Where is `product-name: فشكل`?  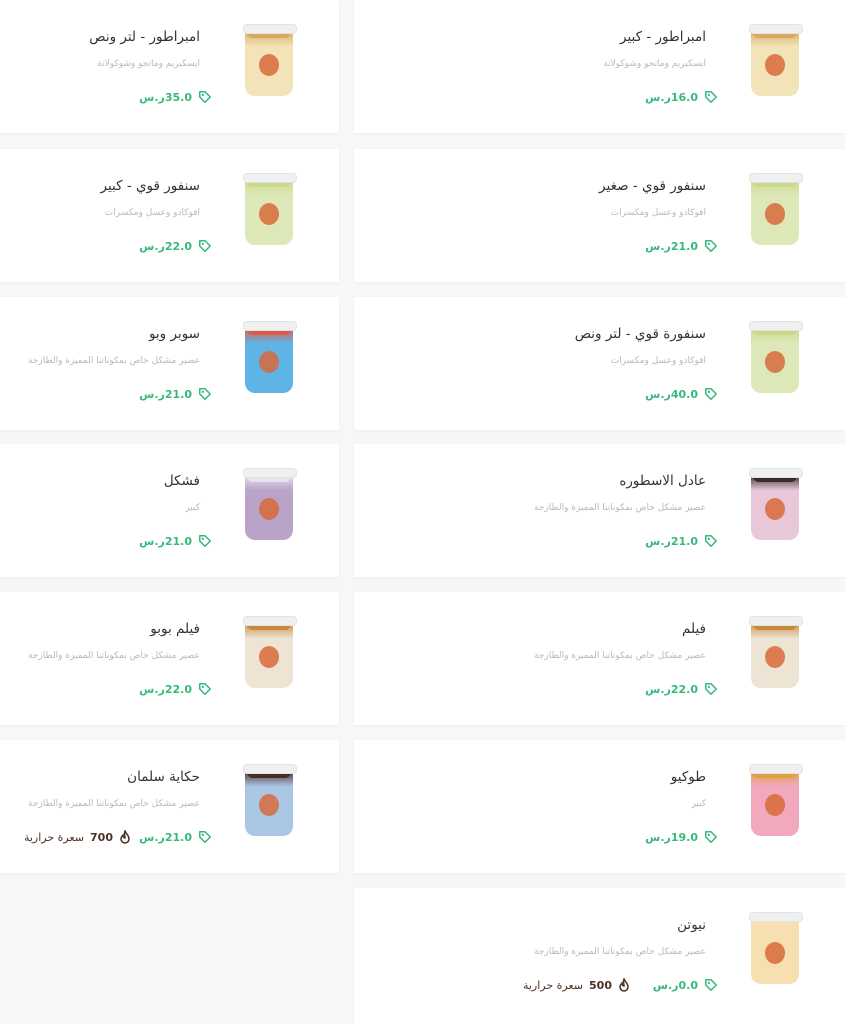
product-name: فشكل is located at coordinates (181, 481).